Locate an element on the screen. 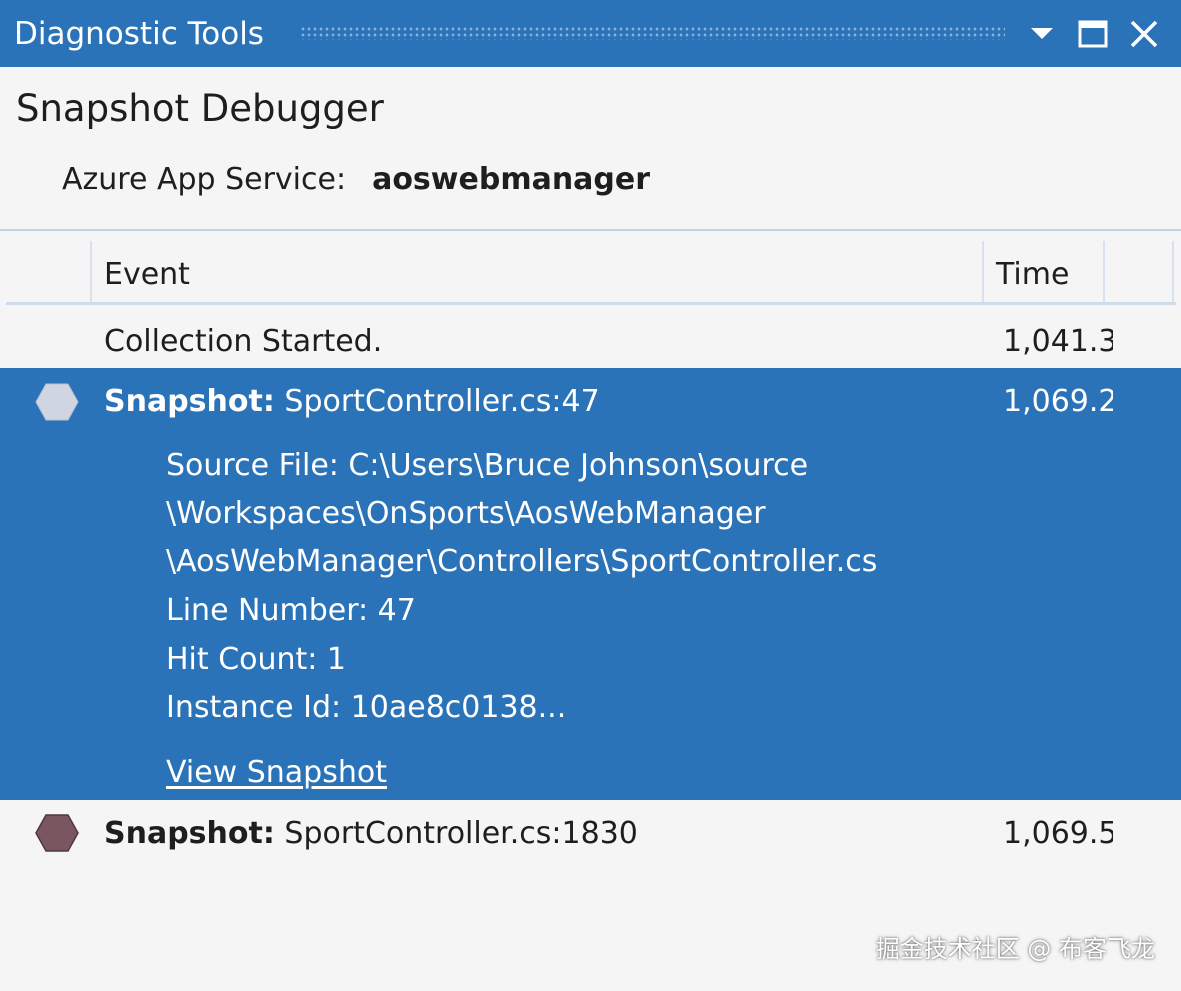  titlebar-grip is located at coordinates (652, 33).